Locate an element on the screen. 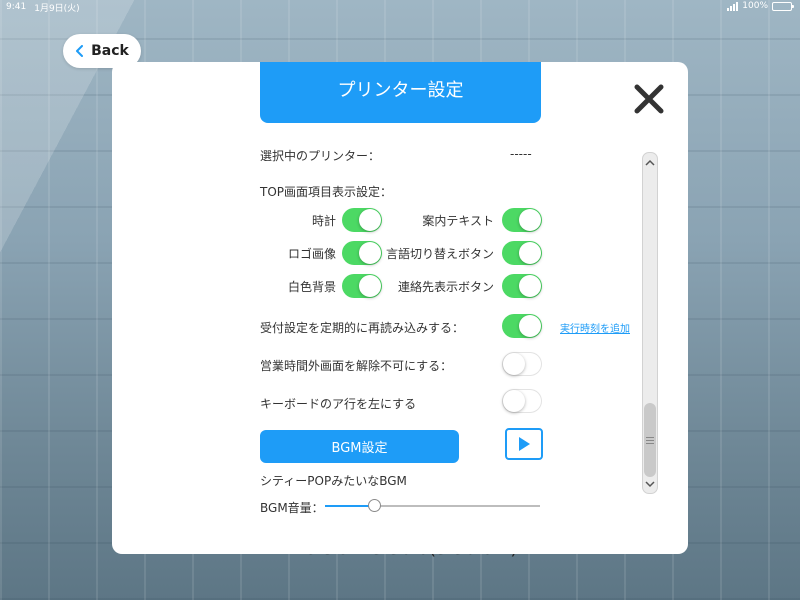 Image resolution: width=800 pixels, height=600 pixels. status-bar: 9:41 1月9日(火) 100% is located at coordinates (400, 7).